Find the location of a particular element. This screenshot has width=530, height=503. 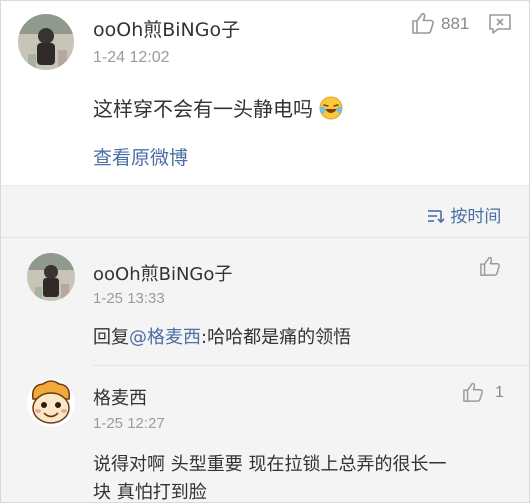

sort-icon is located at coordinates (436, 216).